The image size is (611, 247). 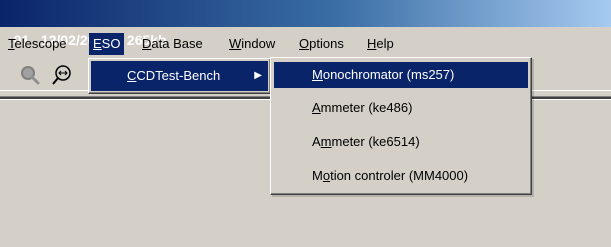 I want to click on menu-label-pre: M, so click(x=317, y=175).